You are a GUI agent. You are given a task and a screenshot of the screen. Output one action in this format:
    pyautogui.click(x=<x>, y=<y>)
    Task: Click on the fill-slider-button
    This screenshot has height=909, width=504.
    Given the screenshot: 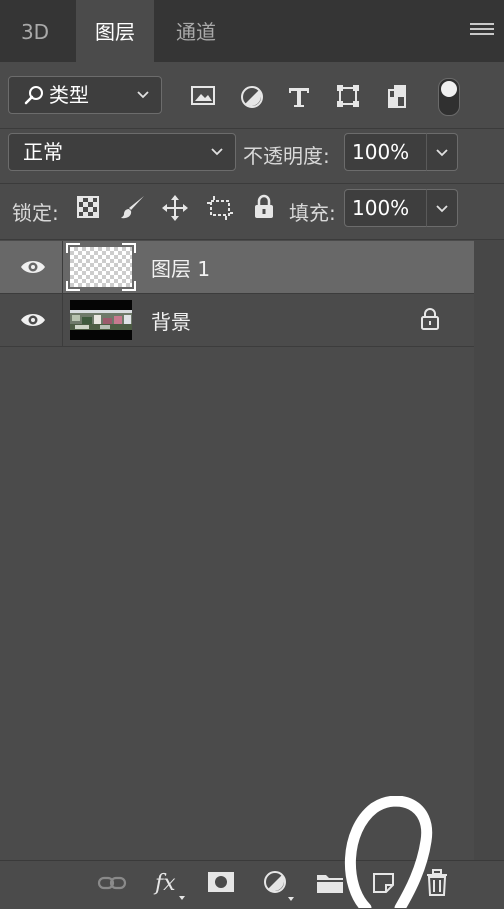 What is the action you would take?
    pyautogui.click(x=442, y=208)
    